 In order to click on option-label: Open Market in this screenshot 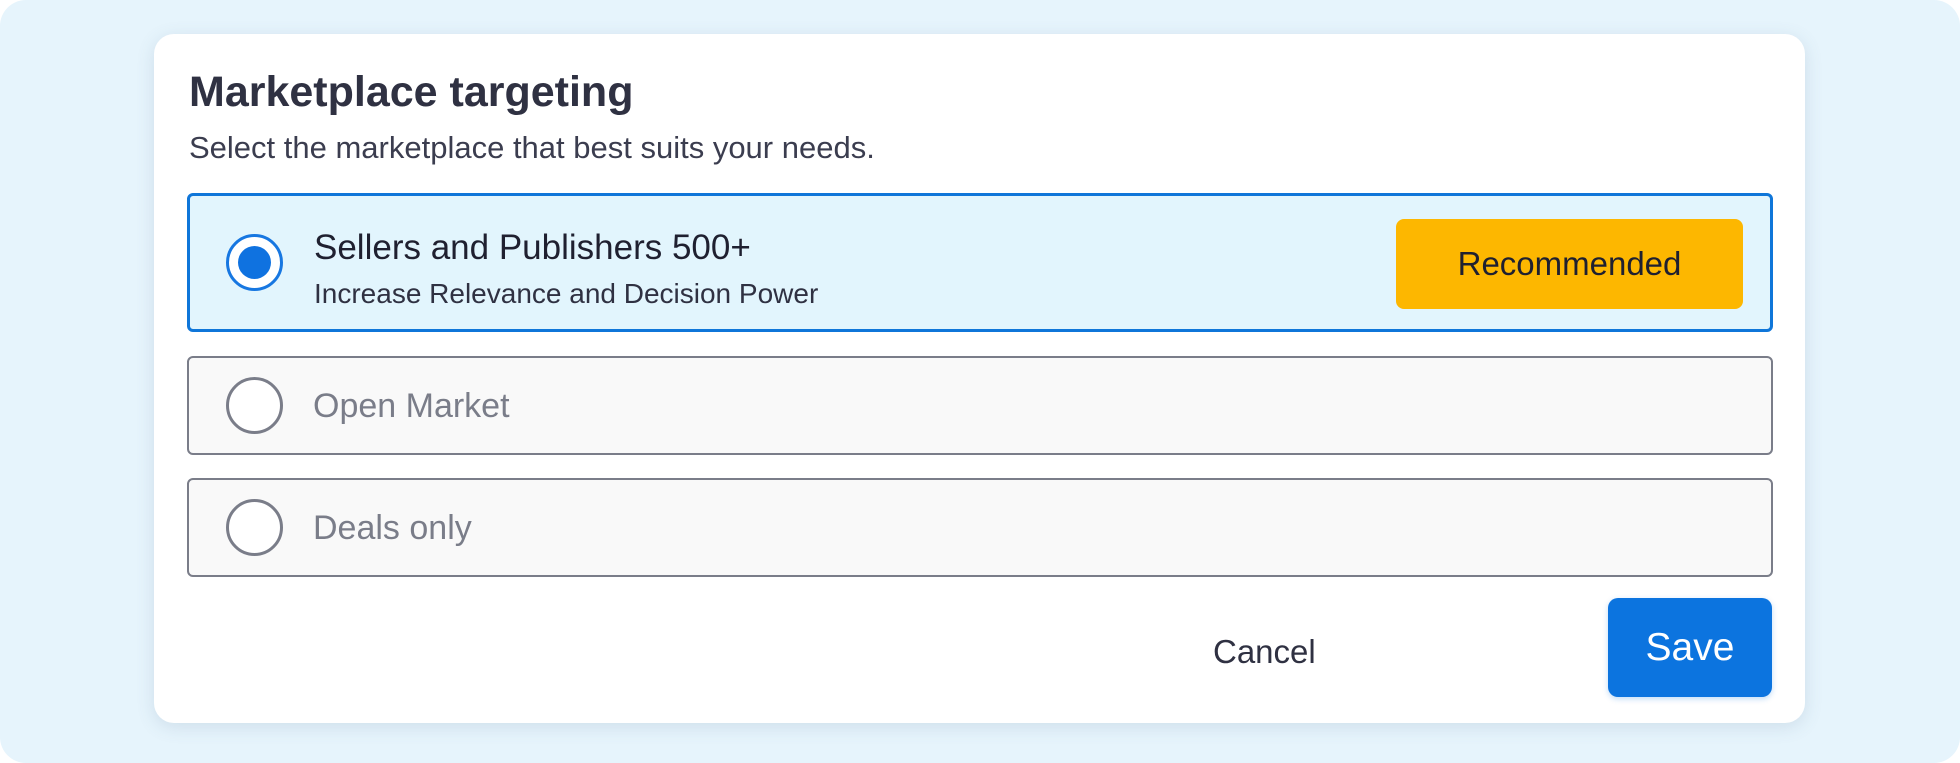, I will do `click(411, 406)`.